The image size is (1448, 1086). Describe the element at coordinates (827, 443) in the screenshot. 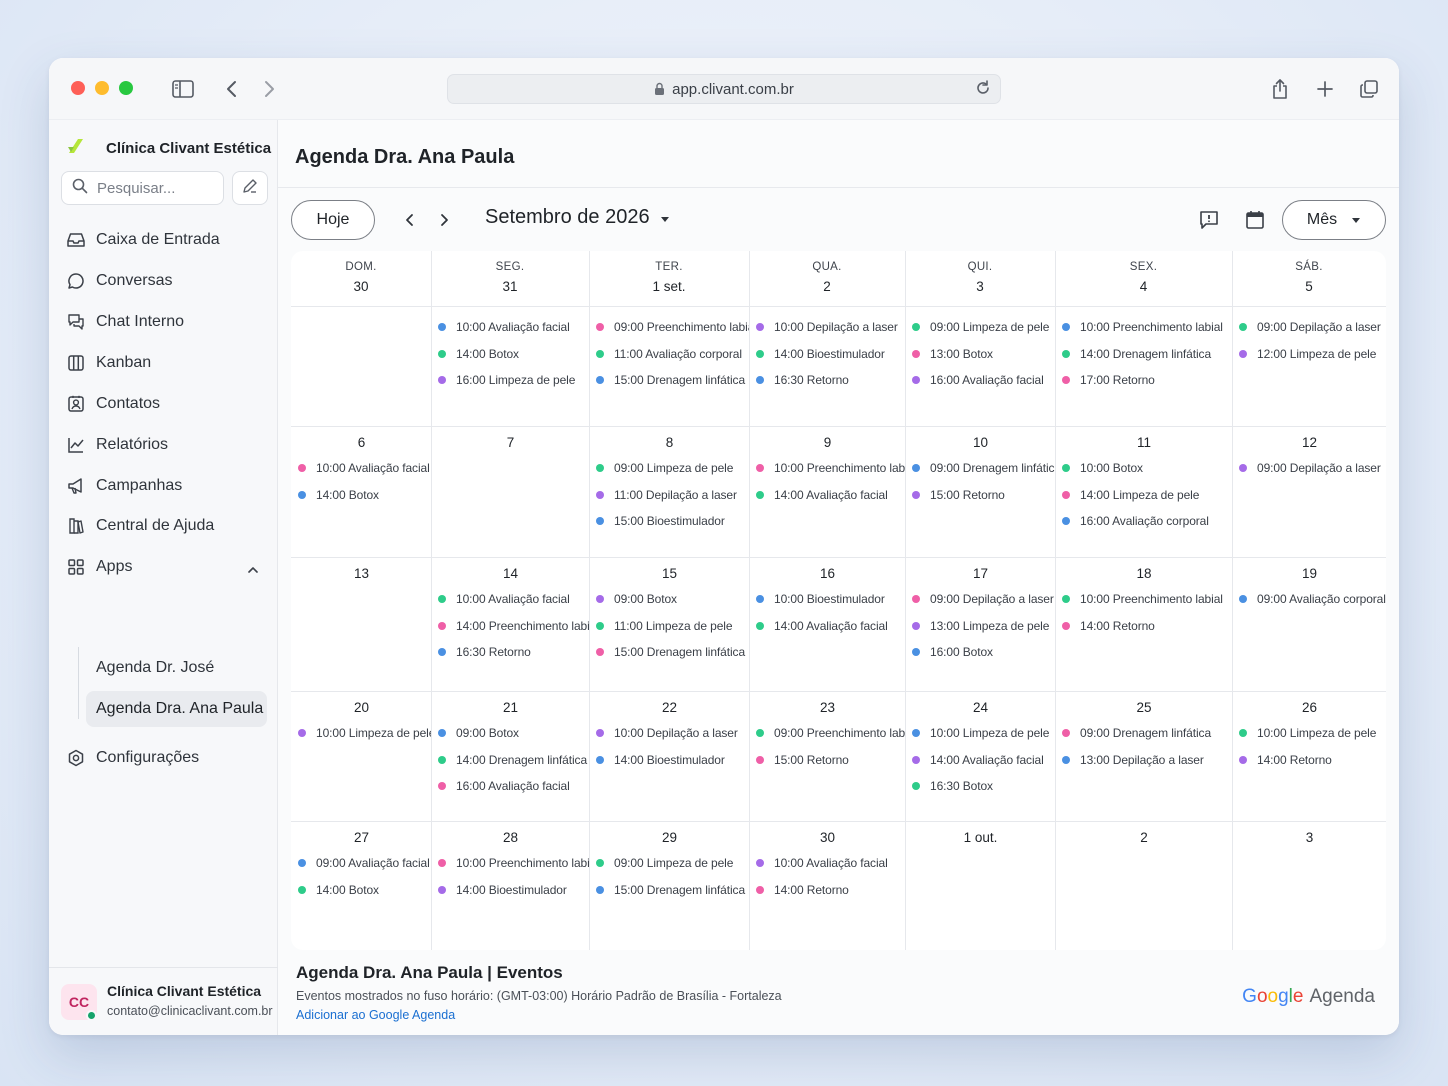

I see `day-number: 9` at that location.